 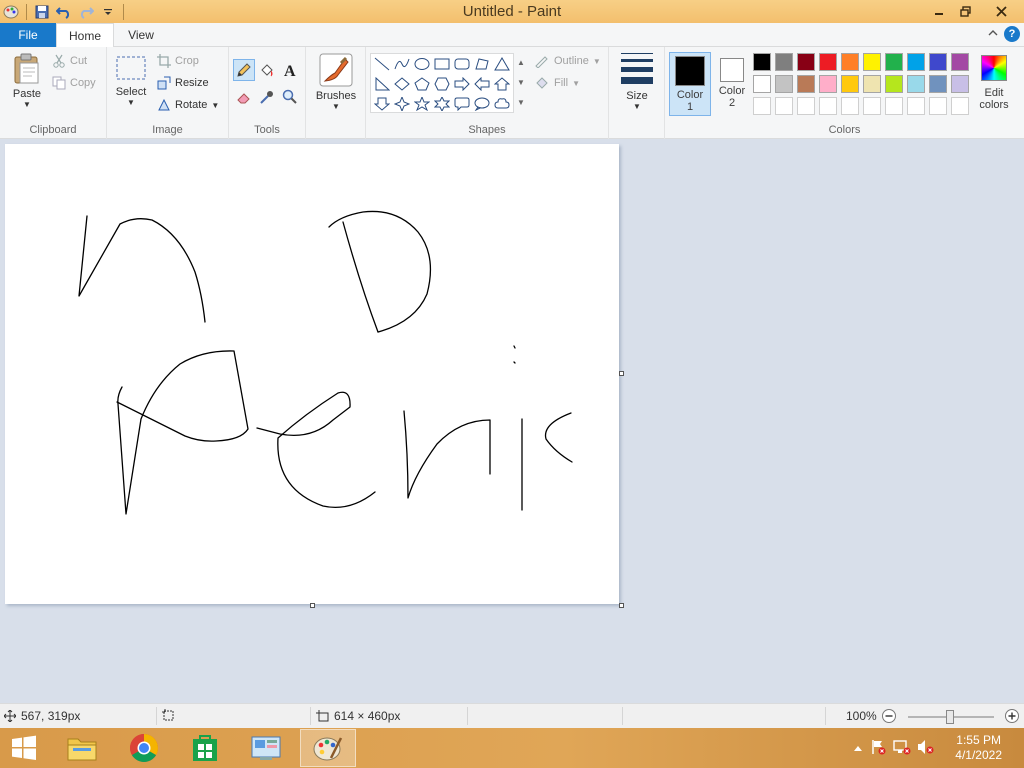 What do you see at coordinates (978, 748) in the screenshot?
I see `taskbar-clock: 1:55 PM 4/1/2022` at bounding box center [978, 748].